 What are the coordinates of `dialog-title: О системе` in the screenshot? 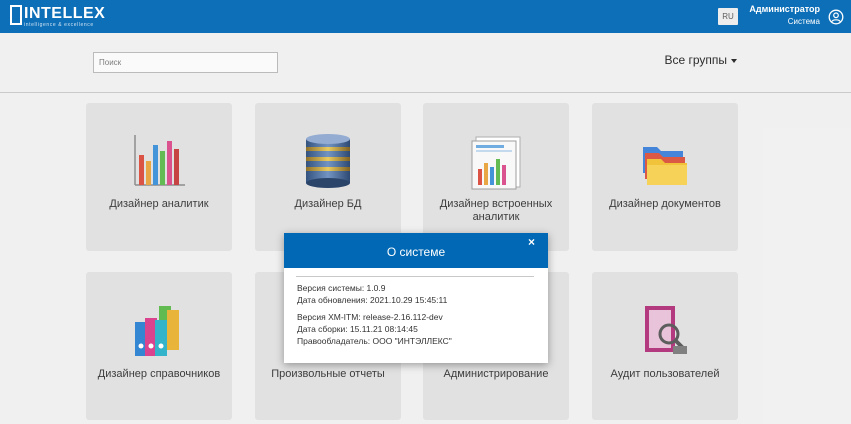 It's located at (416, 252).